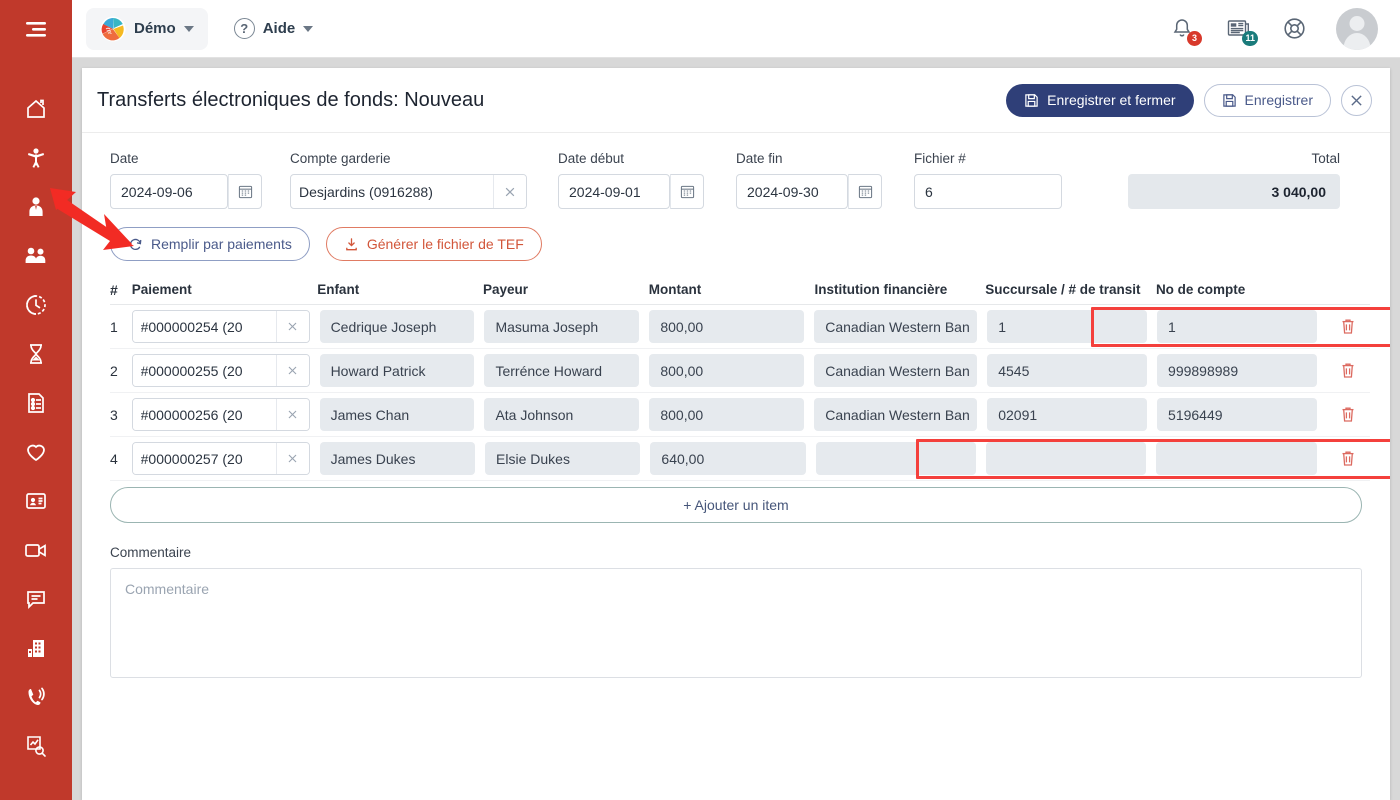 The image size is (1400, 800). What do you see at coordinates (36, 255) in the screenshot?
I see `sidebar-item-groups` at bounding box center [36, 255].